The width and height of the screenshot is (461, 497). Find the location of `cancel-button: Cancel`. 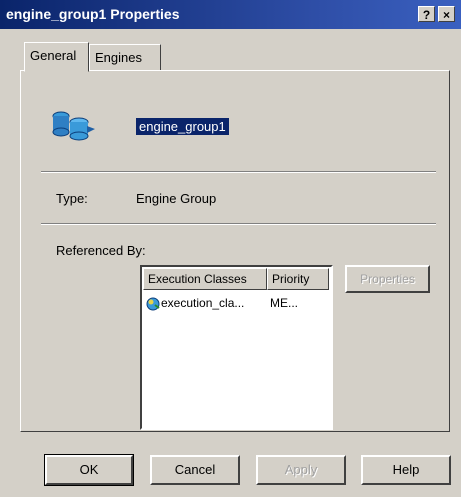

cancel-button: Cancel is located at coordinates (195, 470).